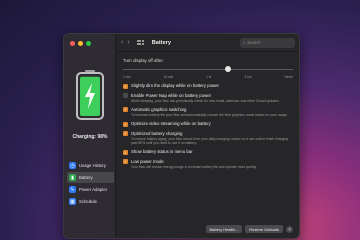  Describe the element at coordinates (289, 229) in the screenshot. I see `help-button: ?` at that location.